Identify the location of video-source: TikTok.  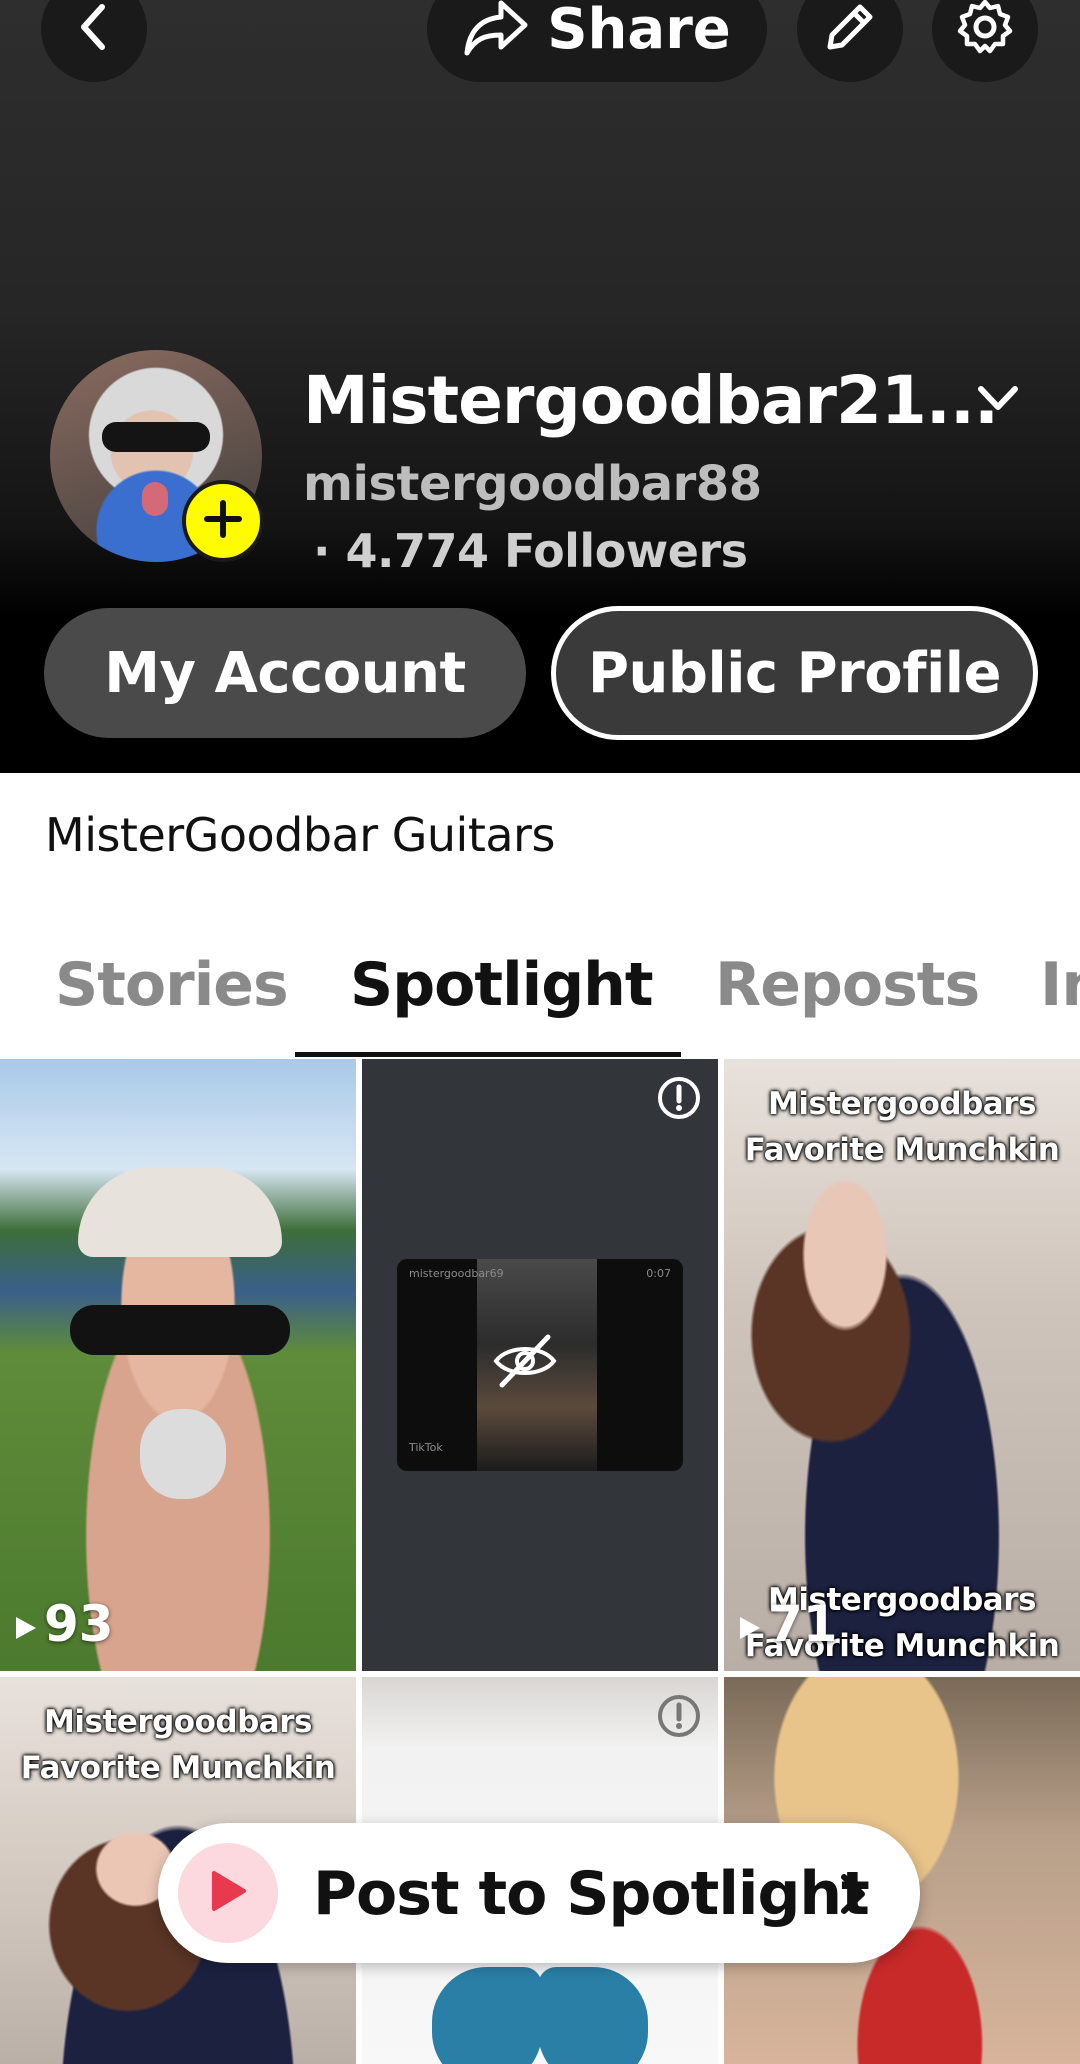
(426, 1447).